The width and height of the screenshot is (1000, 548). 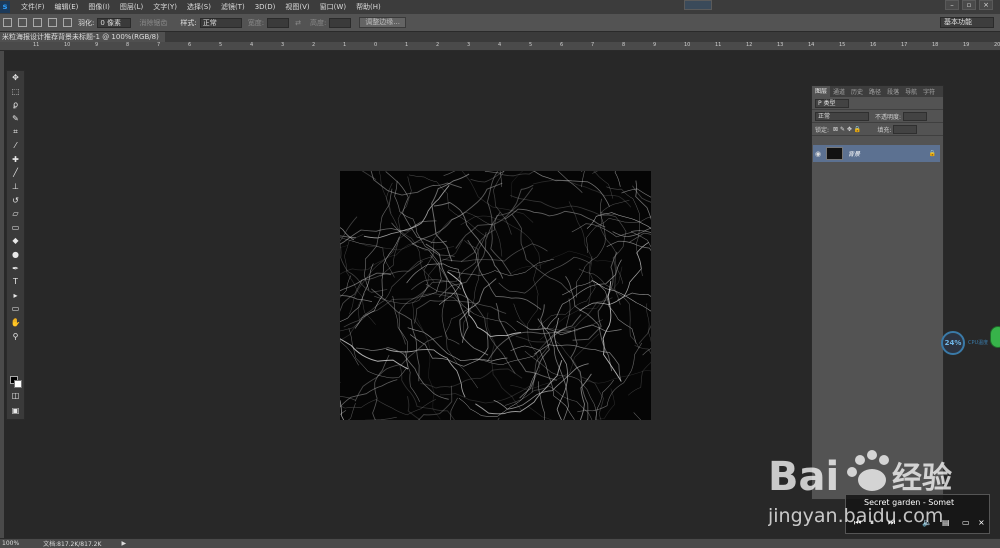 What do you see at coordinates (15, 119) in the screenshot?
I see `quick-select-tool-icon: ✎` at bounding box center [15, 119].